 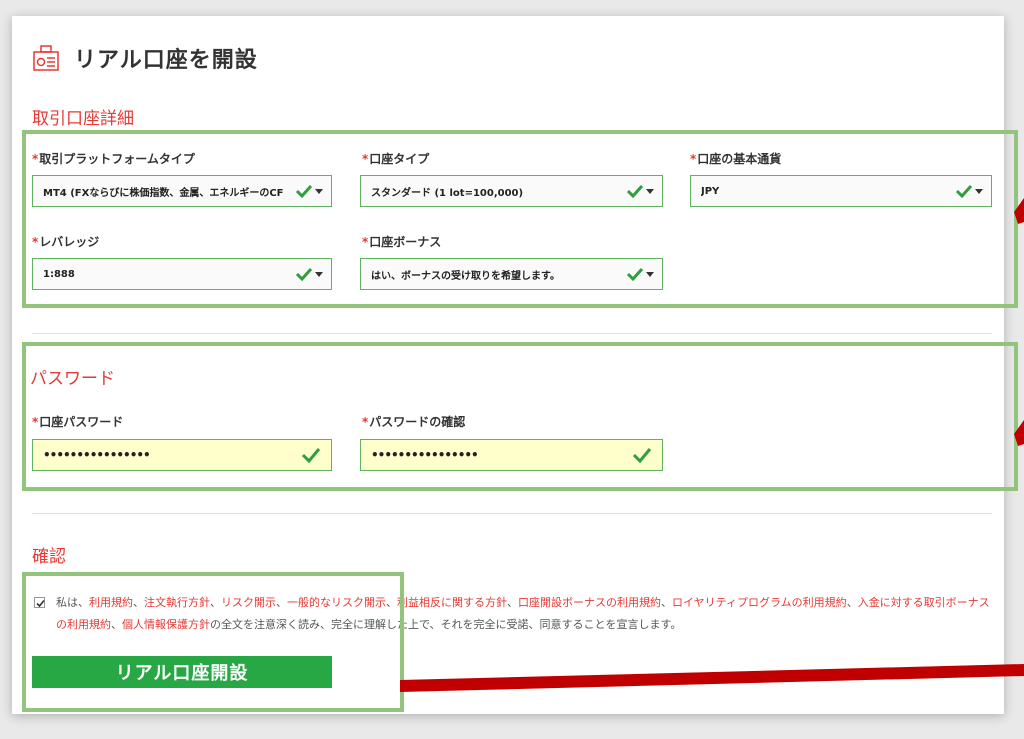 I want to click on header: リアル口座を開設, so click(x=145, y=58).